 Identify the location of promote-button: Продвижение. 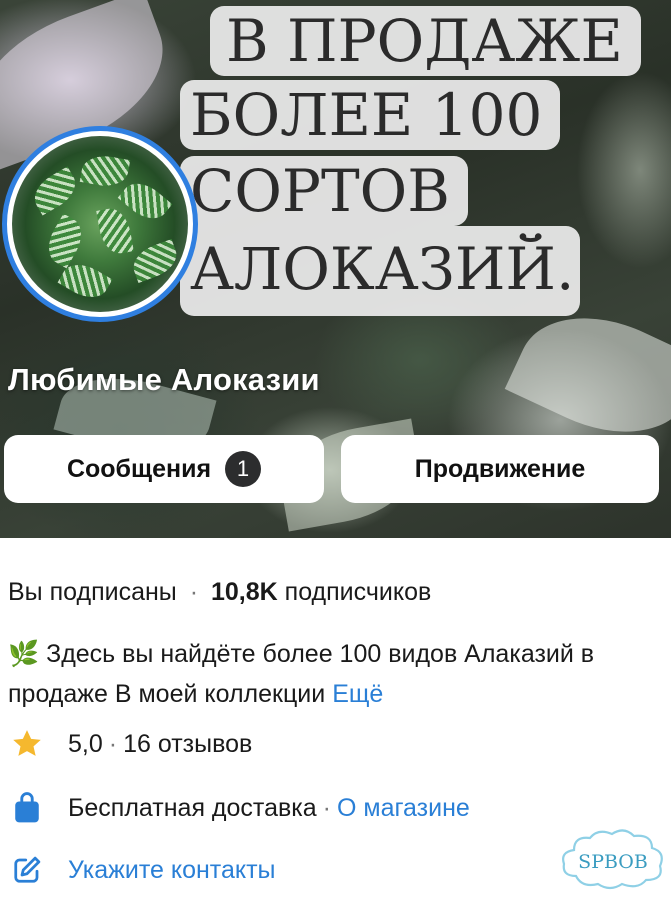
(500, 469).